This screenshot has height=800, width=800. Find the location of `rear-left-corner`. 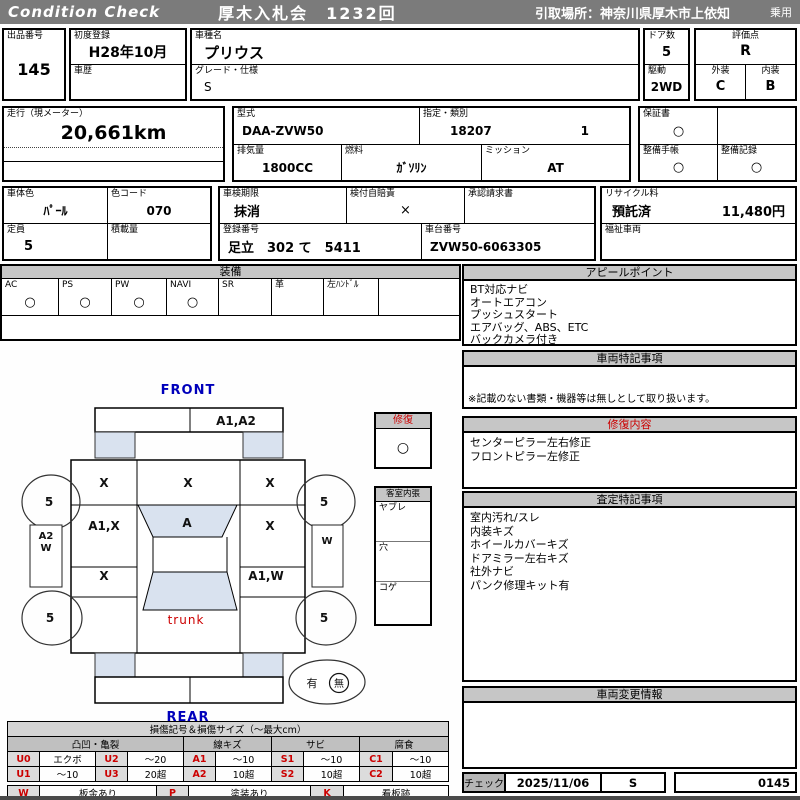

rear-left-corner is located at coordinates (115, 665).